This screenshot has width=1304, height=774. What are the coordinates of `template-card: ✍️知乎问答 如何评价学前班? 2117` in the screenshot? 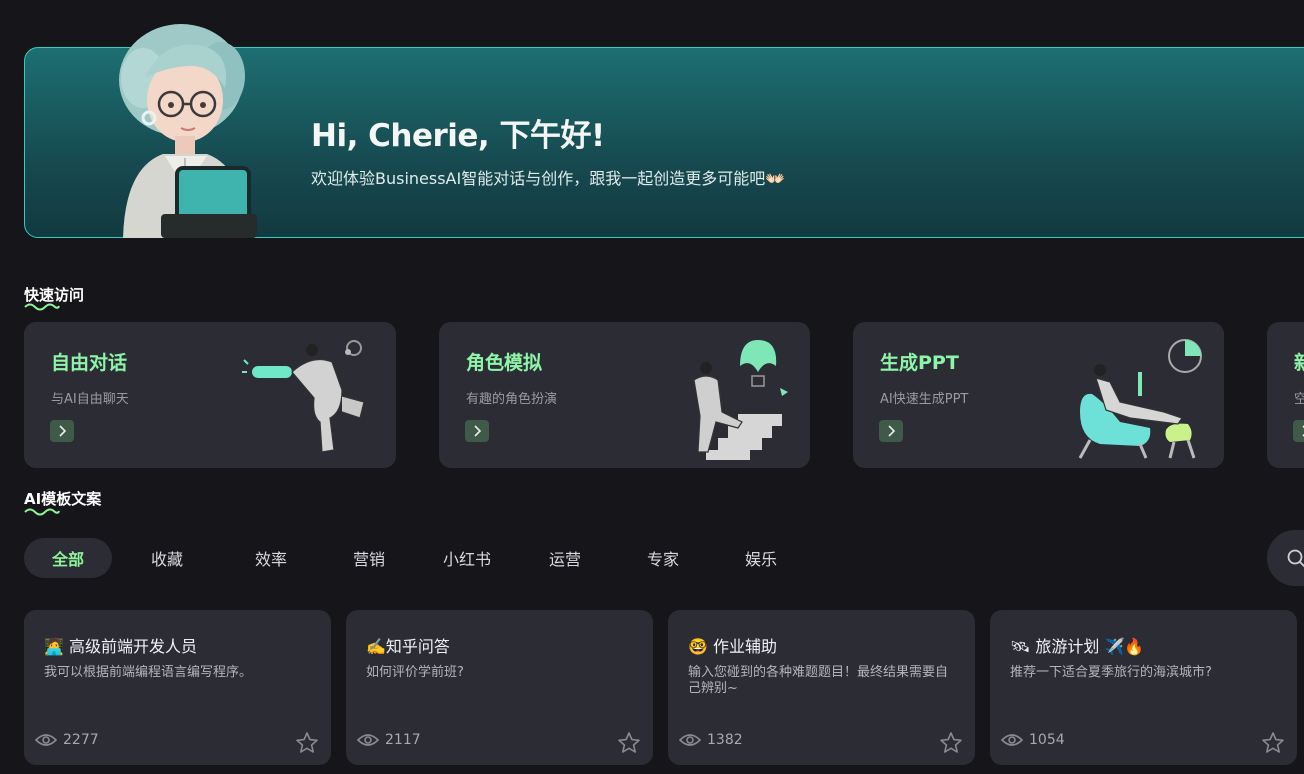 It's located at (499, 687).